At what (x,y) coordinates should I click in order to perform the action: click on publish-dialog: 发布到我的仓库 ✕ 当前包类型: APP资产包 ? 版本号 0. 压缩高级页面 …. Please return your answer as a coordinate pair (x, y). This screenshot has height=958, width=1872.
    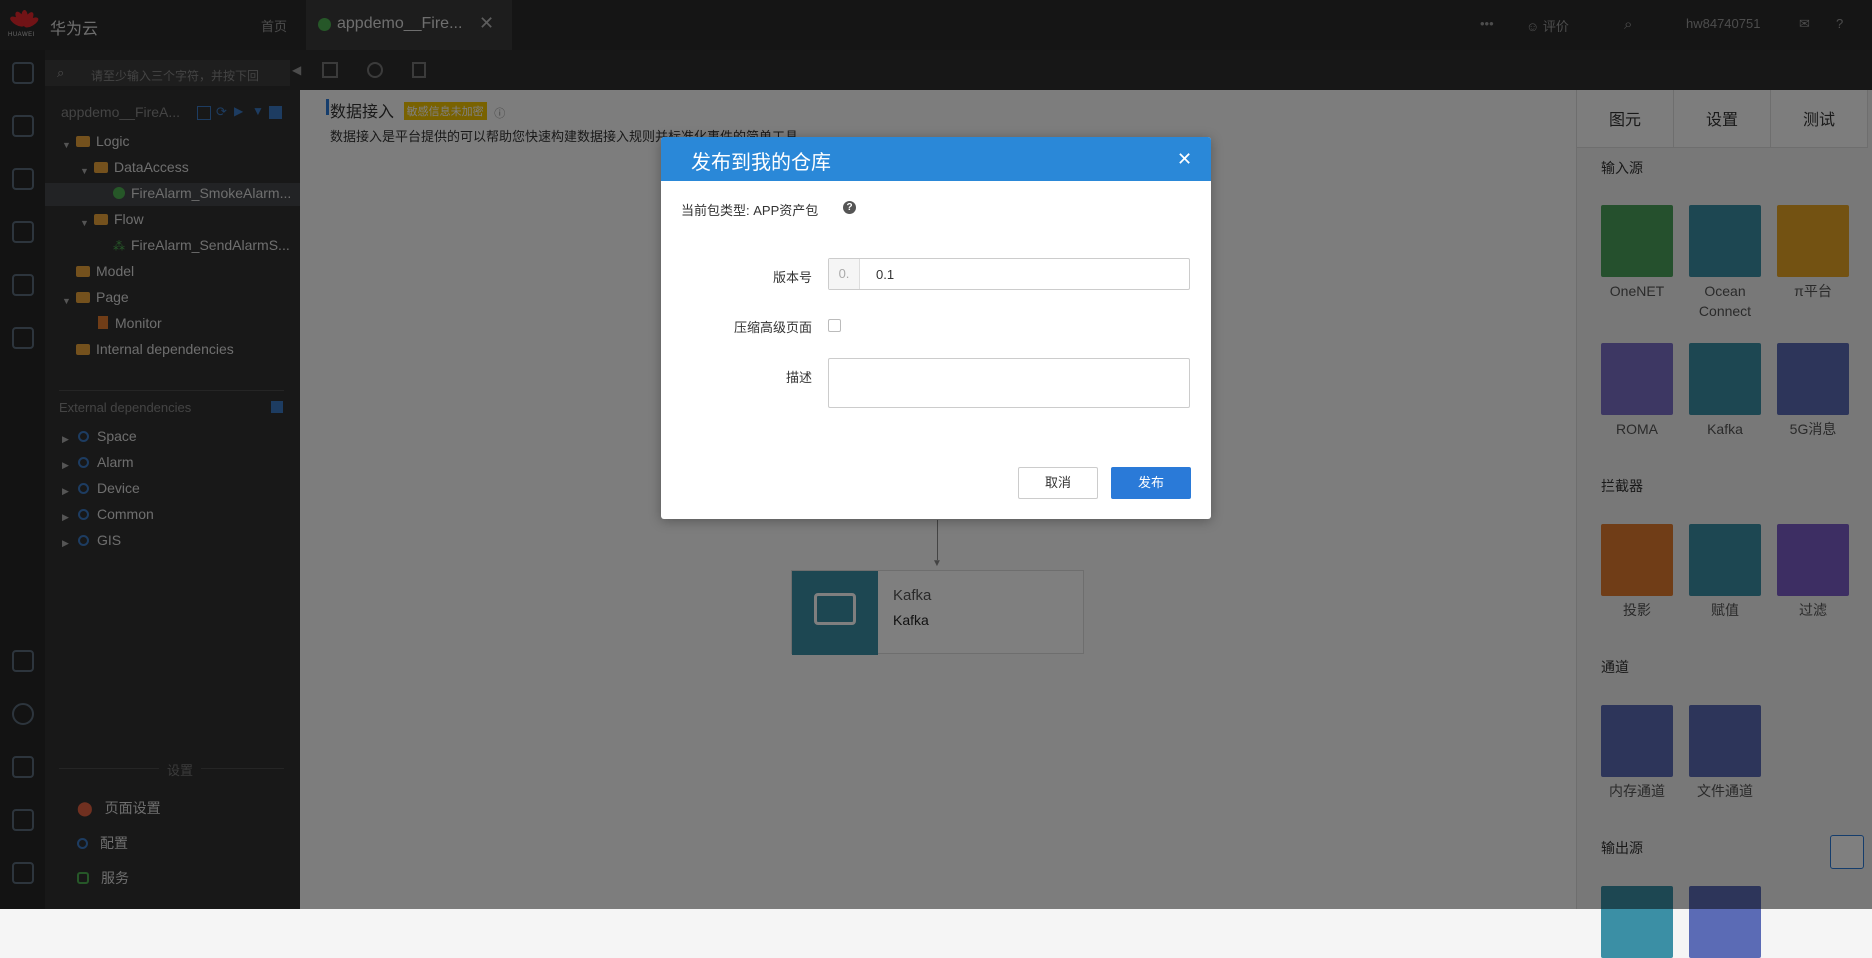
    Looking at the image, I should click on (936, 328).